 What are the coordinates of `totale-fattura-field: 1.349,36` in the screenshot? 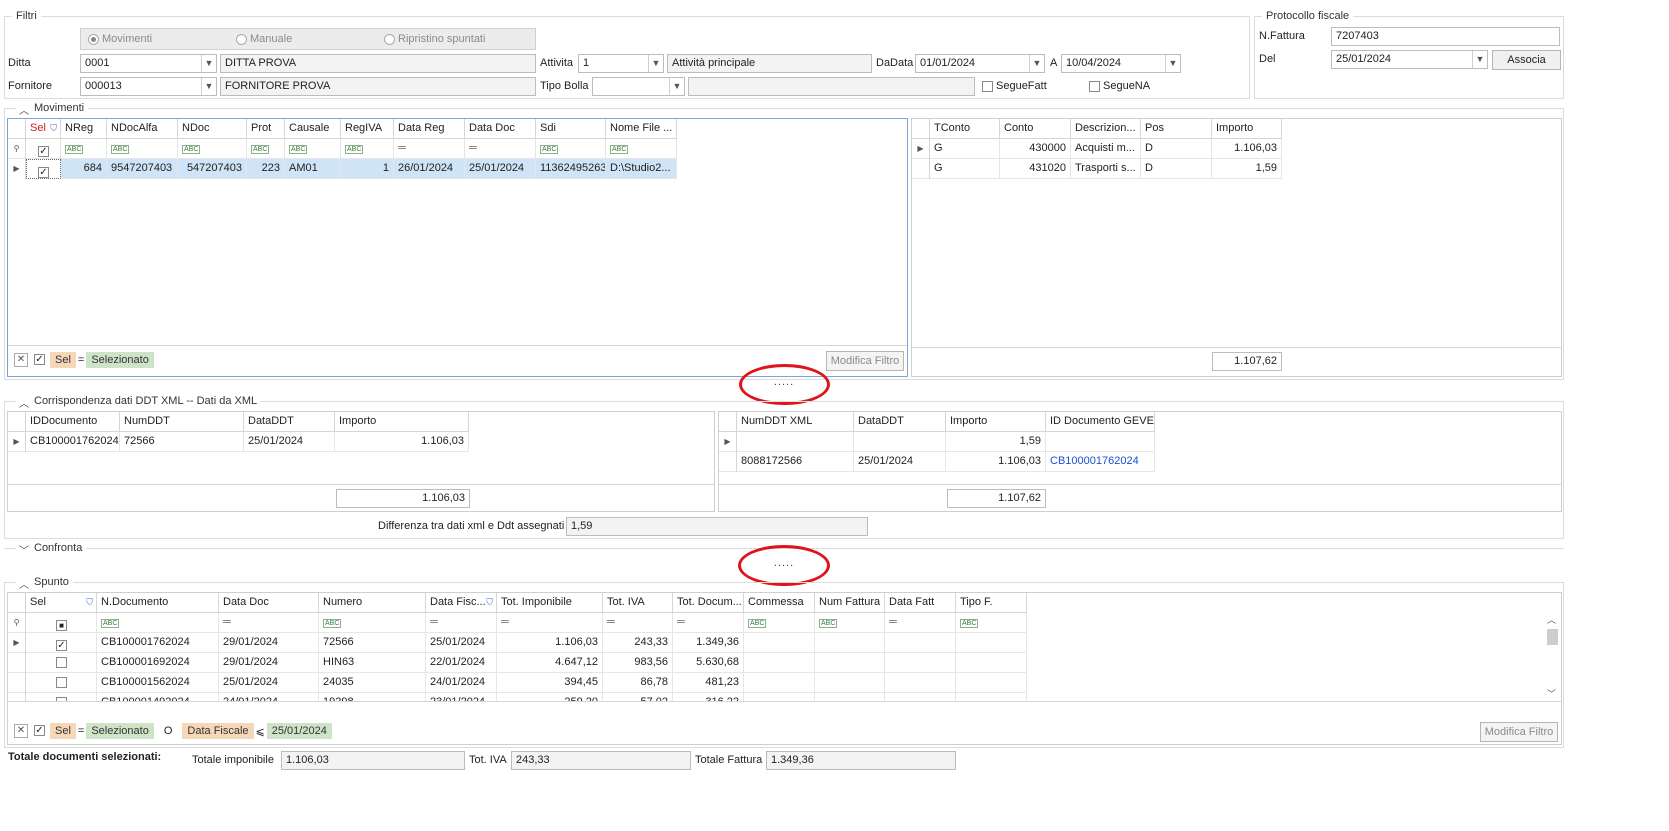 It's located at (861, 760).